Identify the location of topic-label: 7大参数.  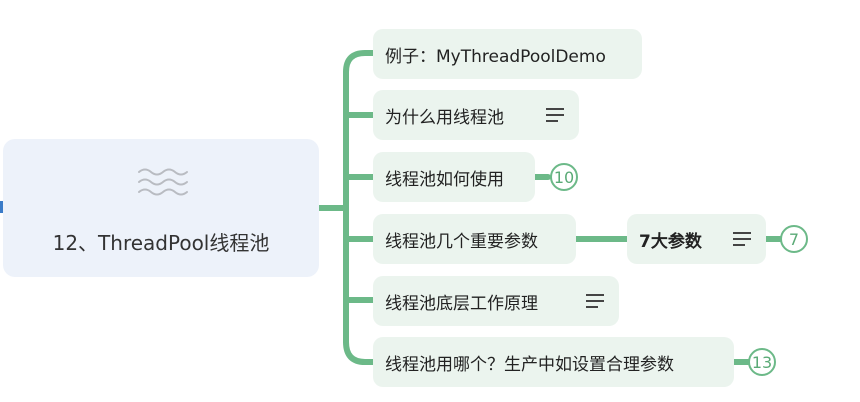
(670, 241).